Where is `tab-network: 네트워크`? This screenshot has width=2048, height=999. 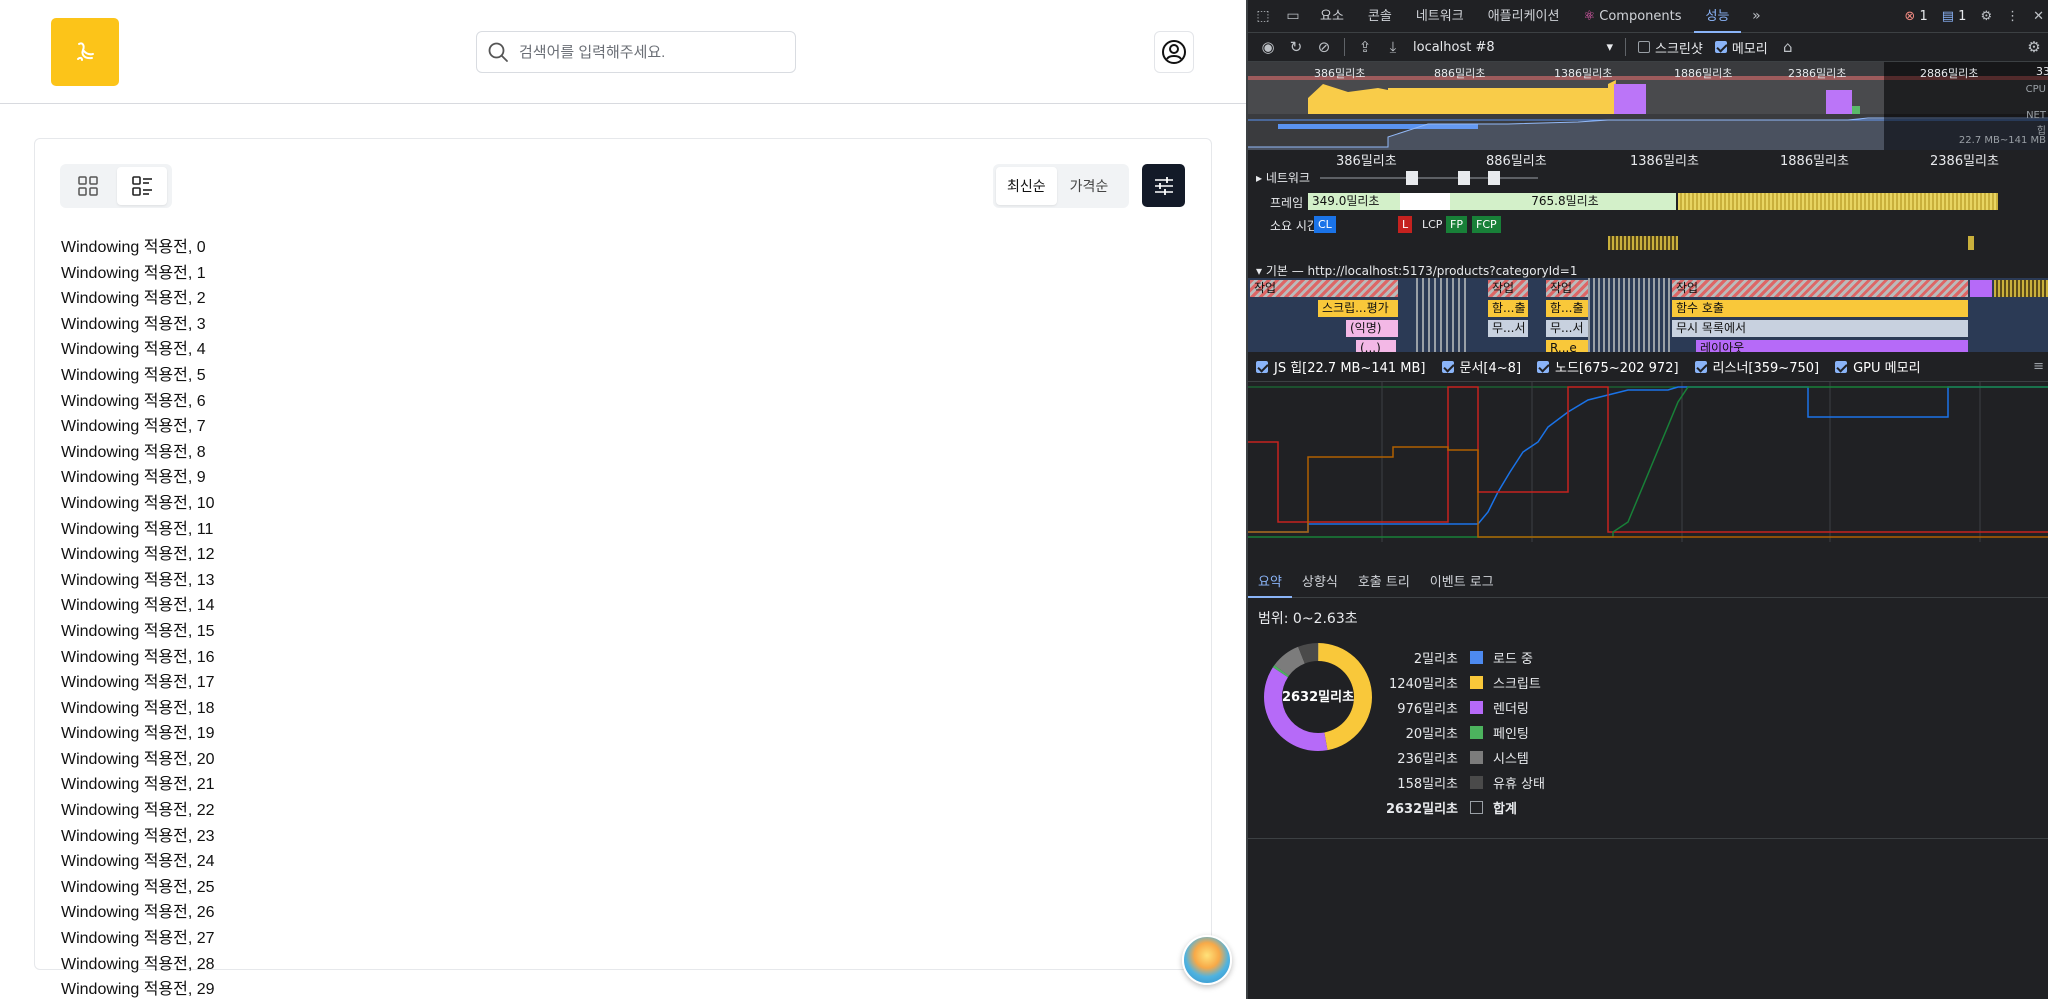 tab-network: 네트워크 is located at coordinates (1440, 16).